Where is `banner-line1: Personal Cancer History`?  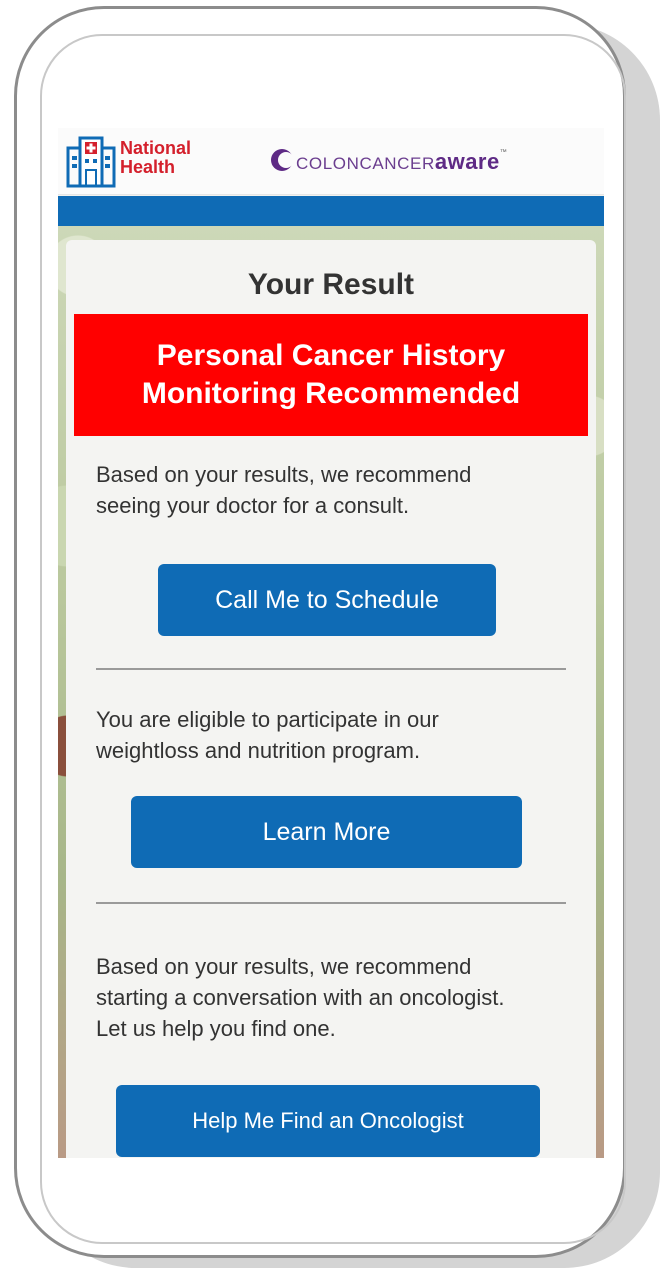
banner-line1: Personal Cancer History is located at coordinates (331, 355).